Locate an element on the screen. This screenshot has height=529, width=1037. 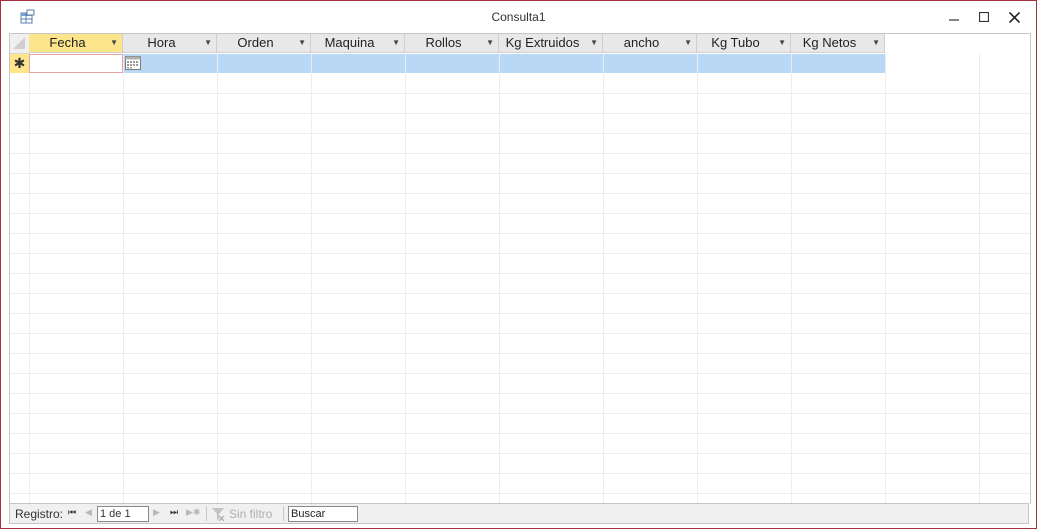
column-header-orden: Orden ▼ is located at coordinates (264, 43).